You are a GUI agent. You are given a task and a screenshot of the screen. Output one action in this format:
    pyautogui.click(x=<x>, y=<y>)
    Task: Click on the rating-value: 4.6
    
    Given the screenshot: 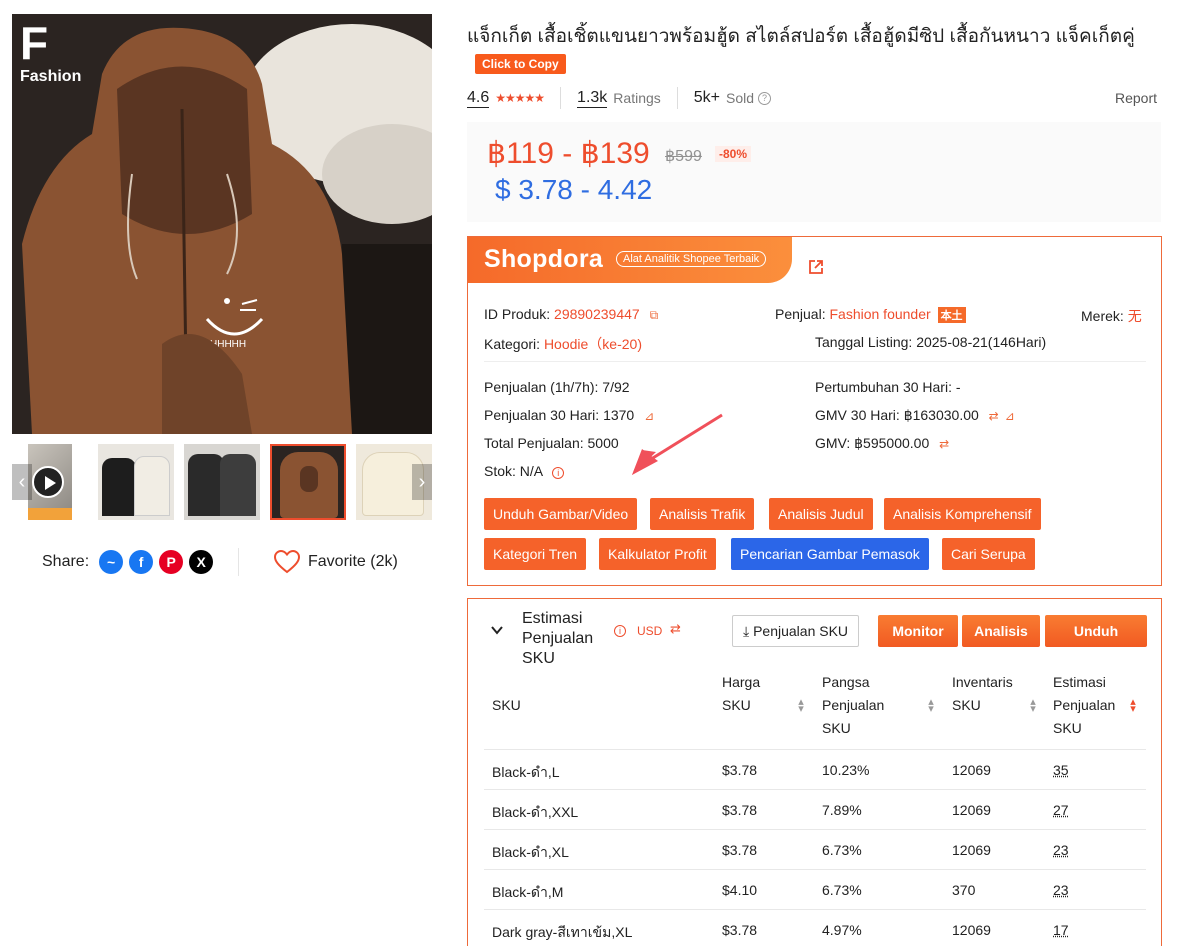 What is the action you would take?
    pyautogui.click(x=478, y=98)
    